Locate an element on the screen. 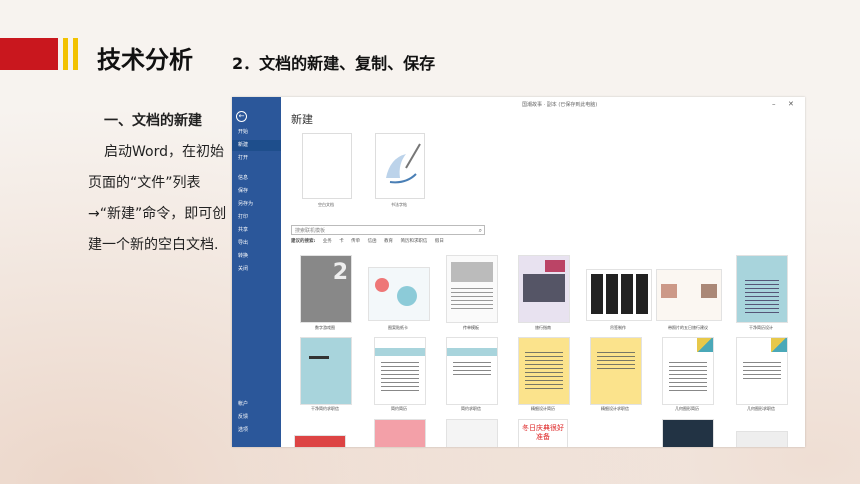  template-thumbnail: 冬日庆典很好准备 is located at coordinates (543, 433).